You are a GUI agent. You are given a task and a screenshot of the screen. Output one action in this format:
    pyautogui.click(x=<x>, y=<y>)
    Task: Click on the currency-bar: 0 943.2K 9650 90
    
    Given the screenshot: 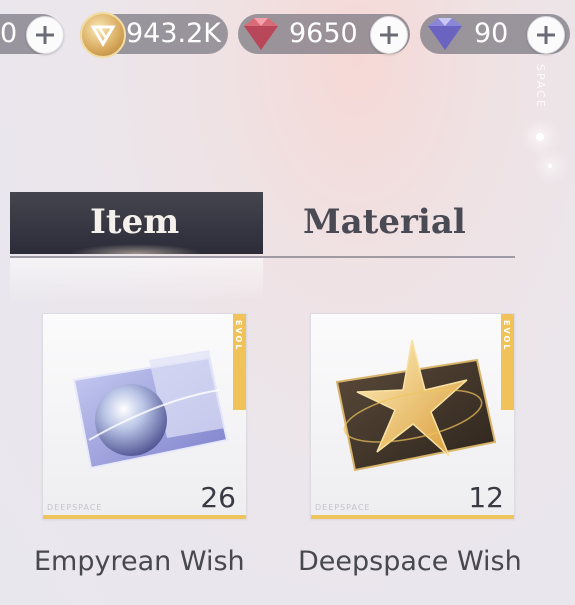 What is the action you would take?
    pyautogui.click(x=287, y=34)
    